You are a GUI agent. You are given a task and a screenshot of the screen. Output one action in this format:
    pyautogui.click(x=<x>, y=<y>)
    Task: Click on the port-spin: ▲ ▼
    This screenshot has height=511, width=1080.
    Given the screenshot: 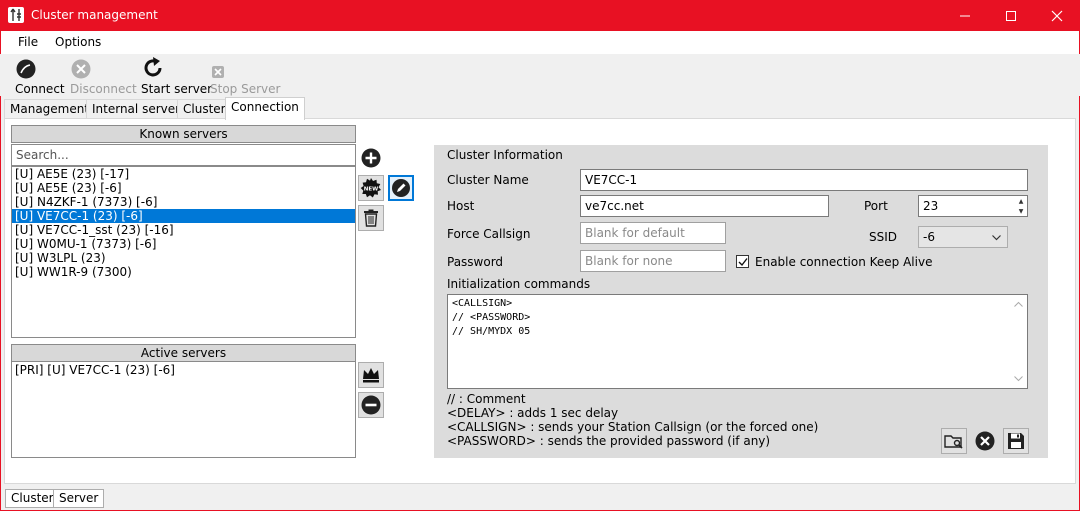 What is the action you would take?
    pyautogui.click(x=1021, y=206)
    